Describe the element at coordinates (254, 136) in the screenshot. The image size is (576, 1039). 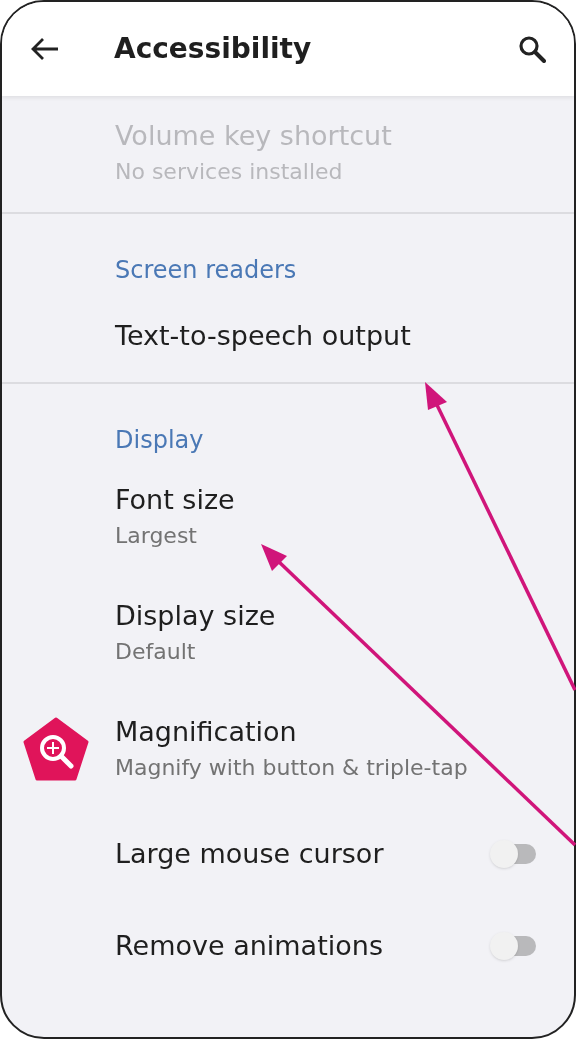
I see `item-title: Volume key shortcut` at that location.